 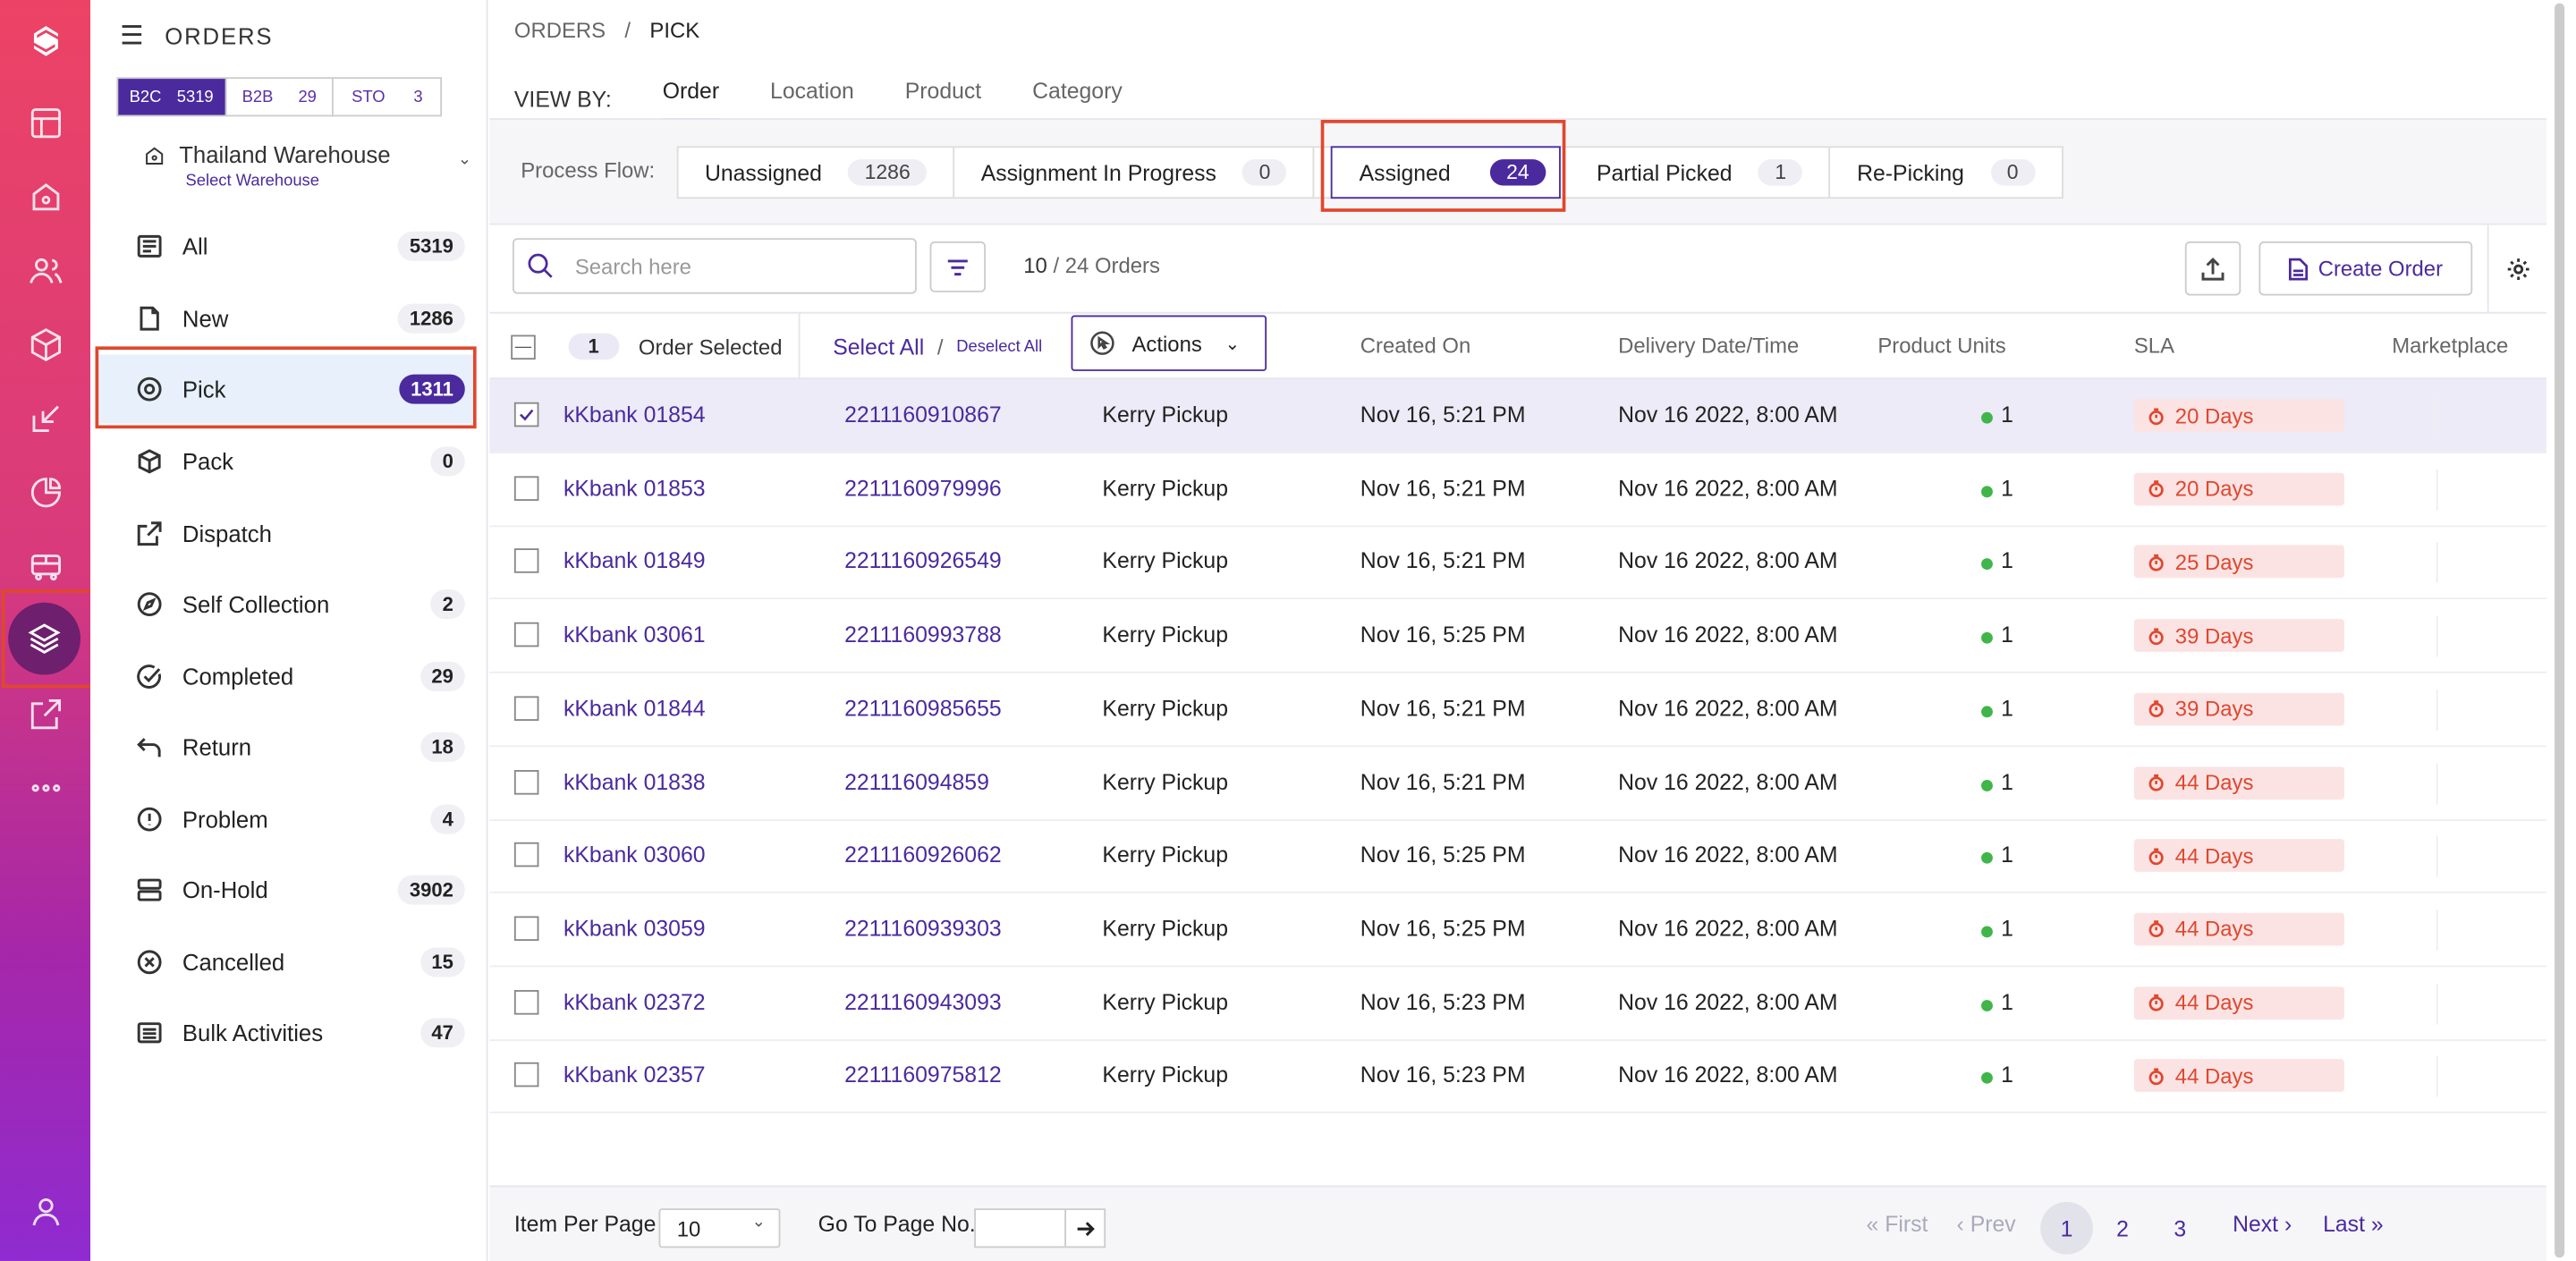 What do you see at coordinates (1701, 173) in the screenshot?
I see `flow-step-partial-picked: Partial Picked 1` at bounding box center [1701, 173].